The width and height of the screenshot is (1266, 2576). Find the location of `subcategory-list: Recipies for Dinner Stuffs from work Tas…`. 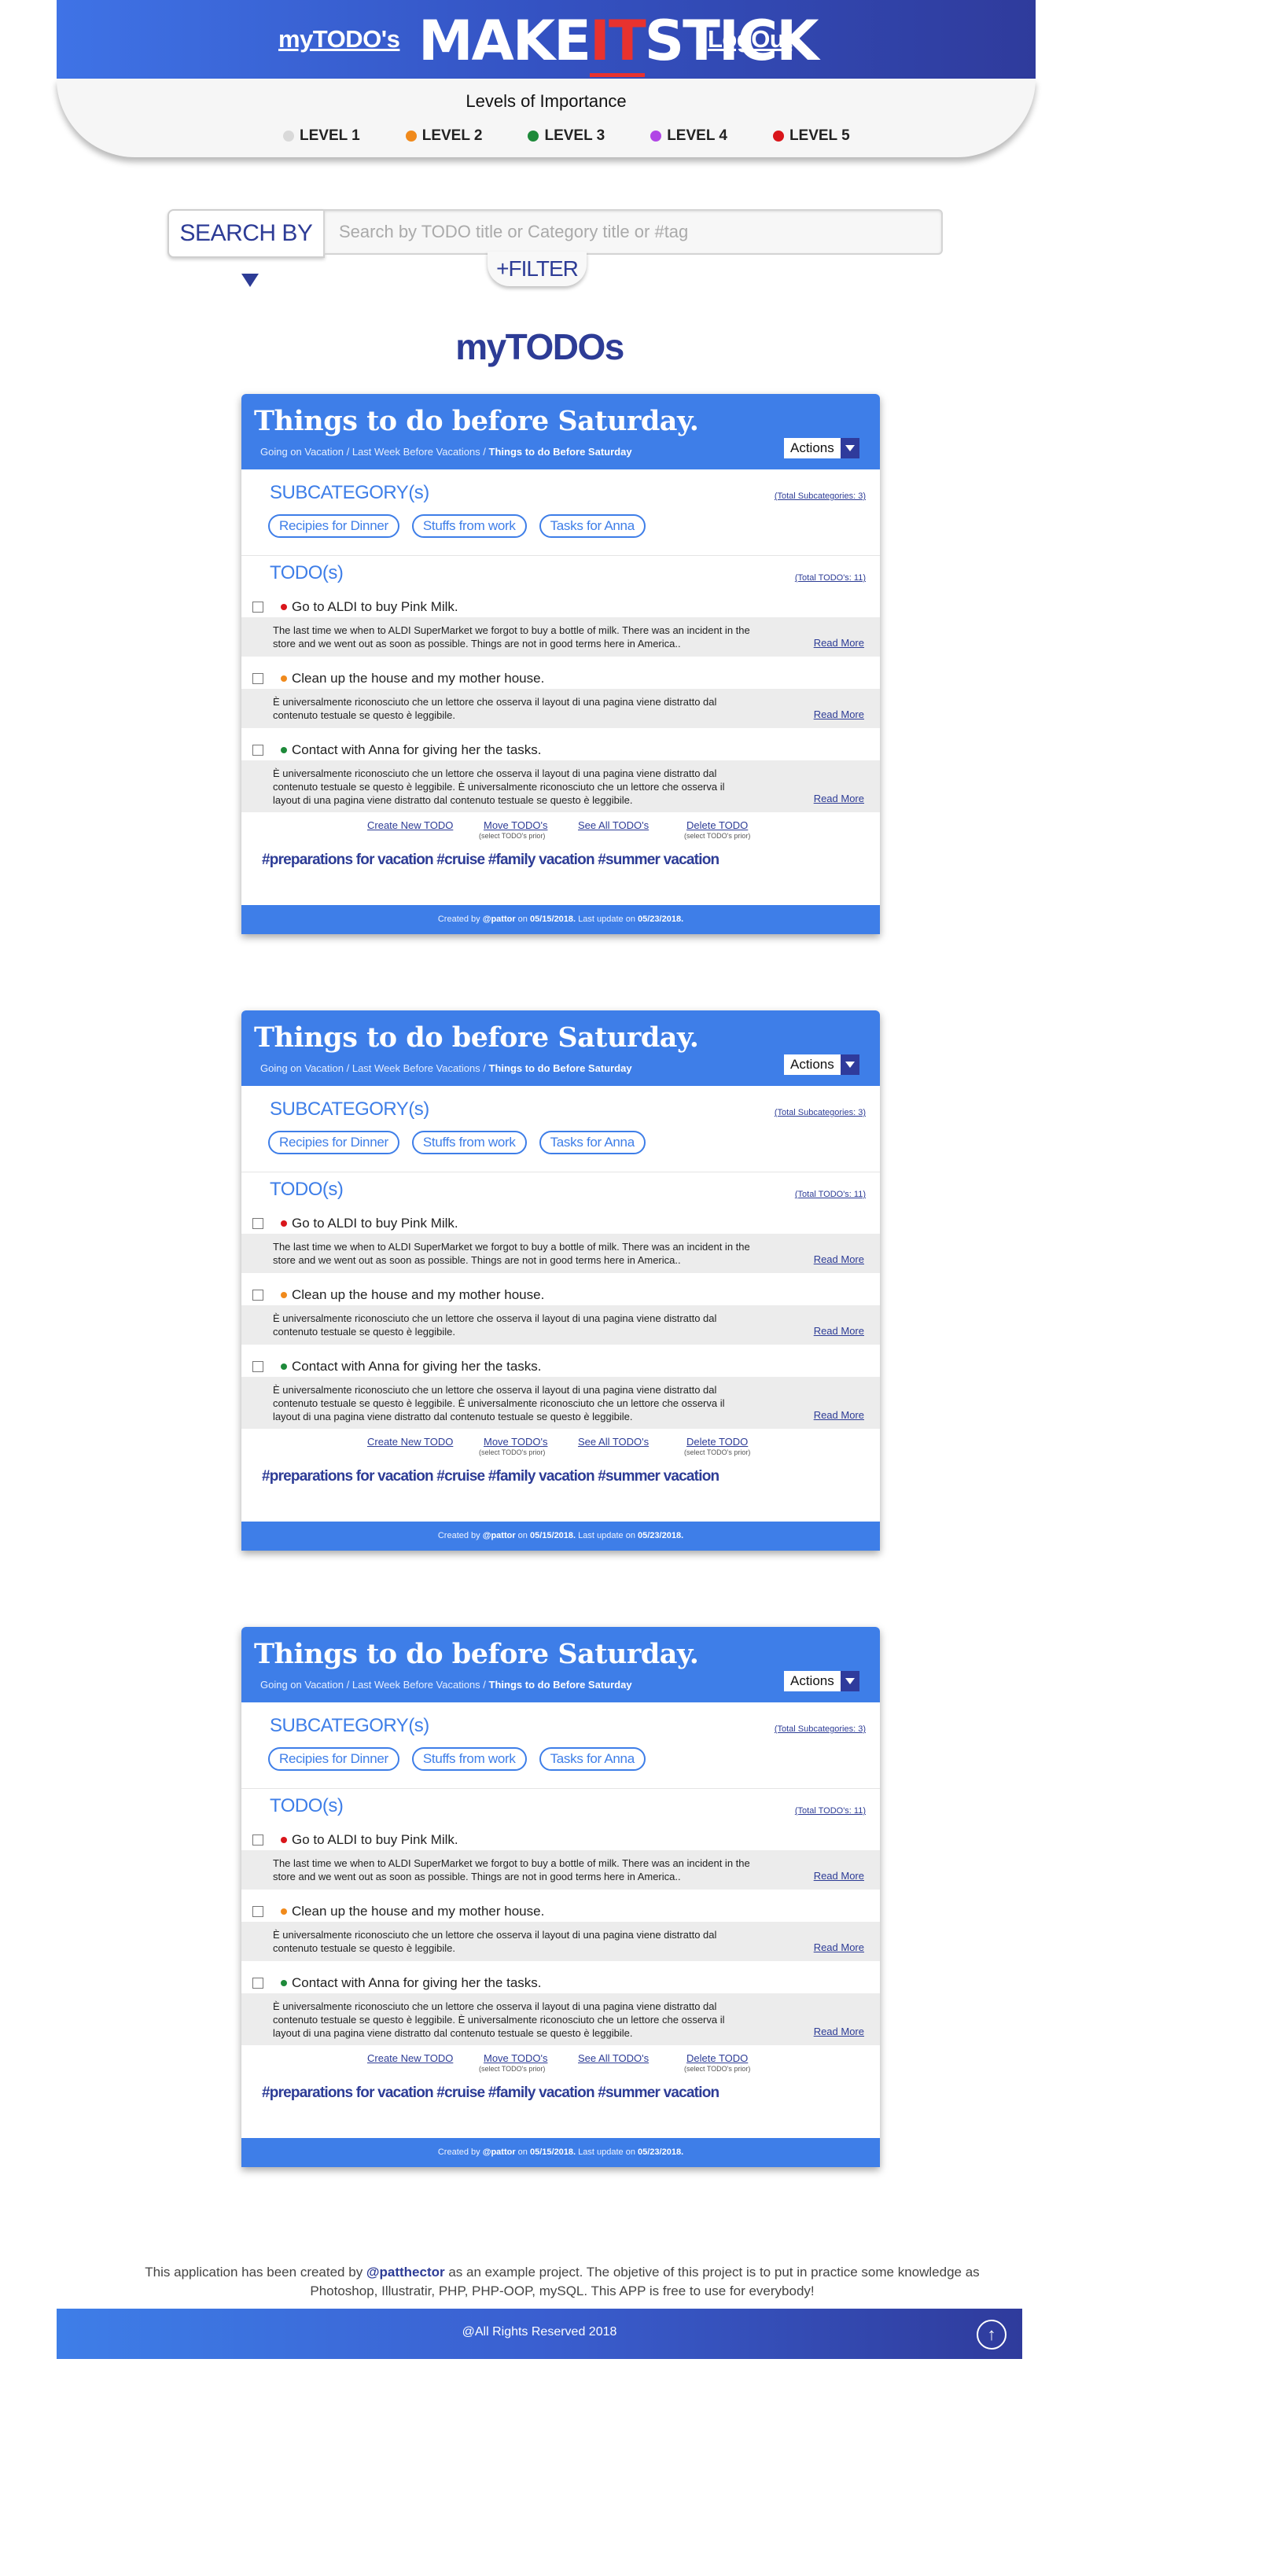

subcategory-list: Recipies for Dinner Stuffs from work Tas… is located at coordinates (457, 1759).